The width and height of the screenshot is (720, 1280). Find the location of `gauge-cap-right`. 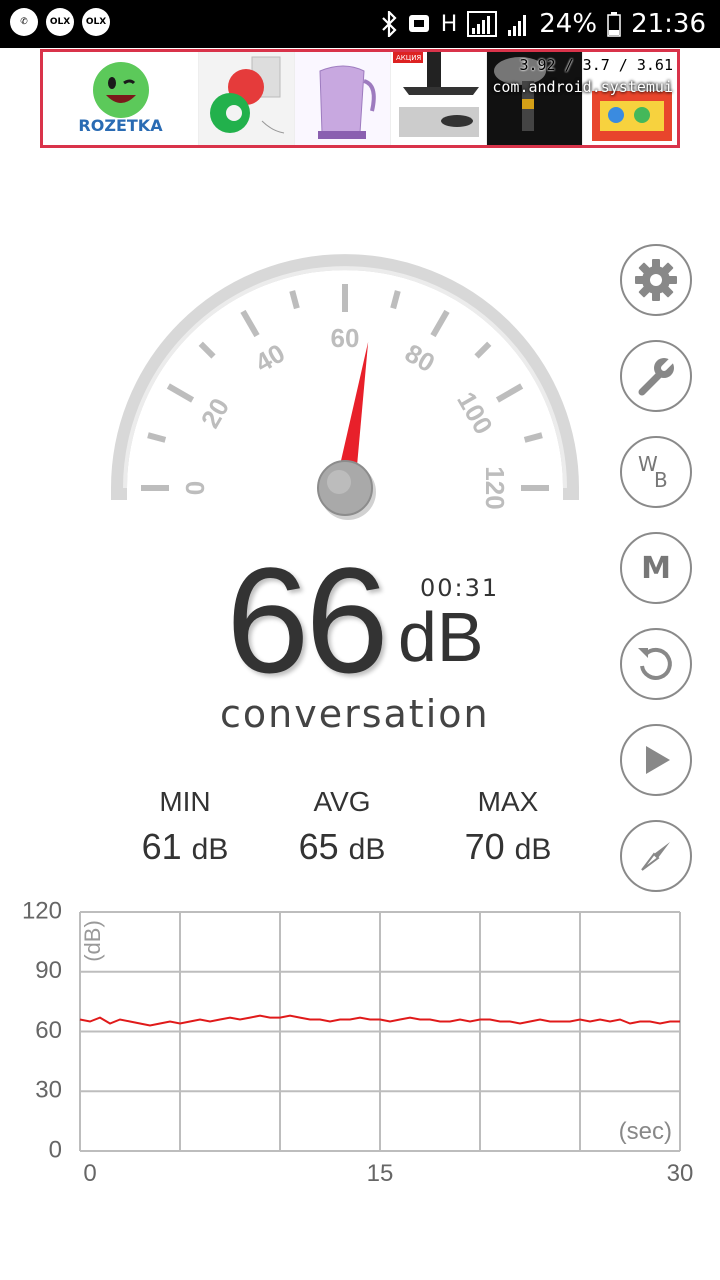

gauge-cap-right is located at coordinates (571, 494).